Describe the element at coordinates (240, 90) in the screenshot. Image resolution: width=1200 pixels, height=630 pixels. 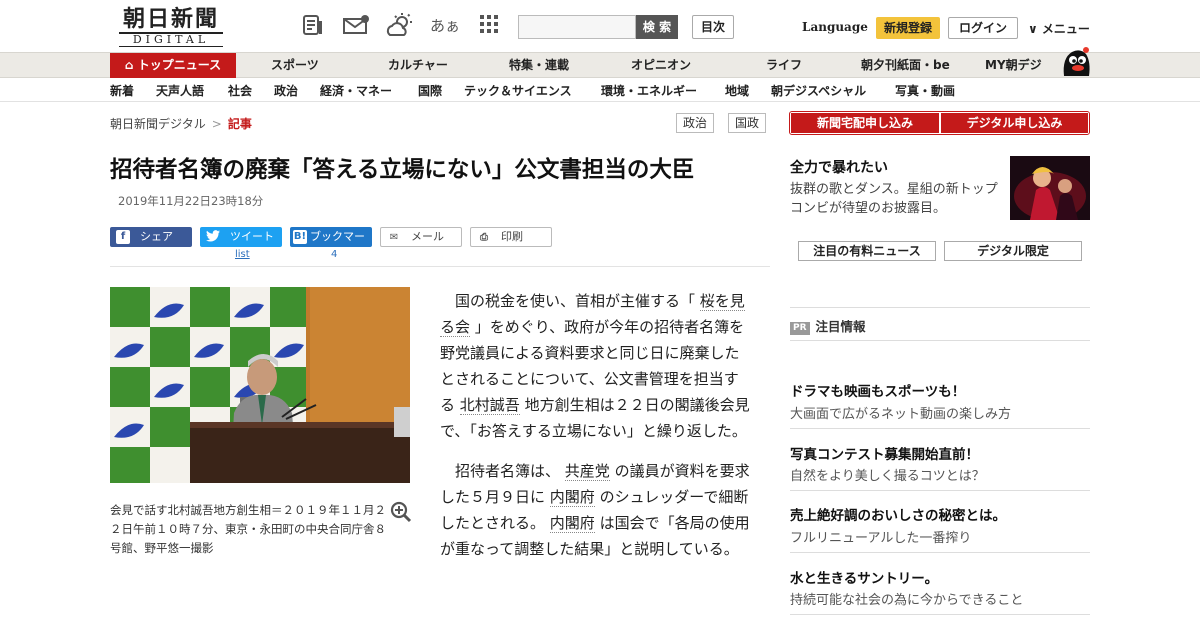
I see `nav2-society: 社会` at that location.